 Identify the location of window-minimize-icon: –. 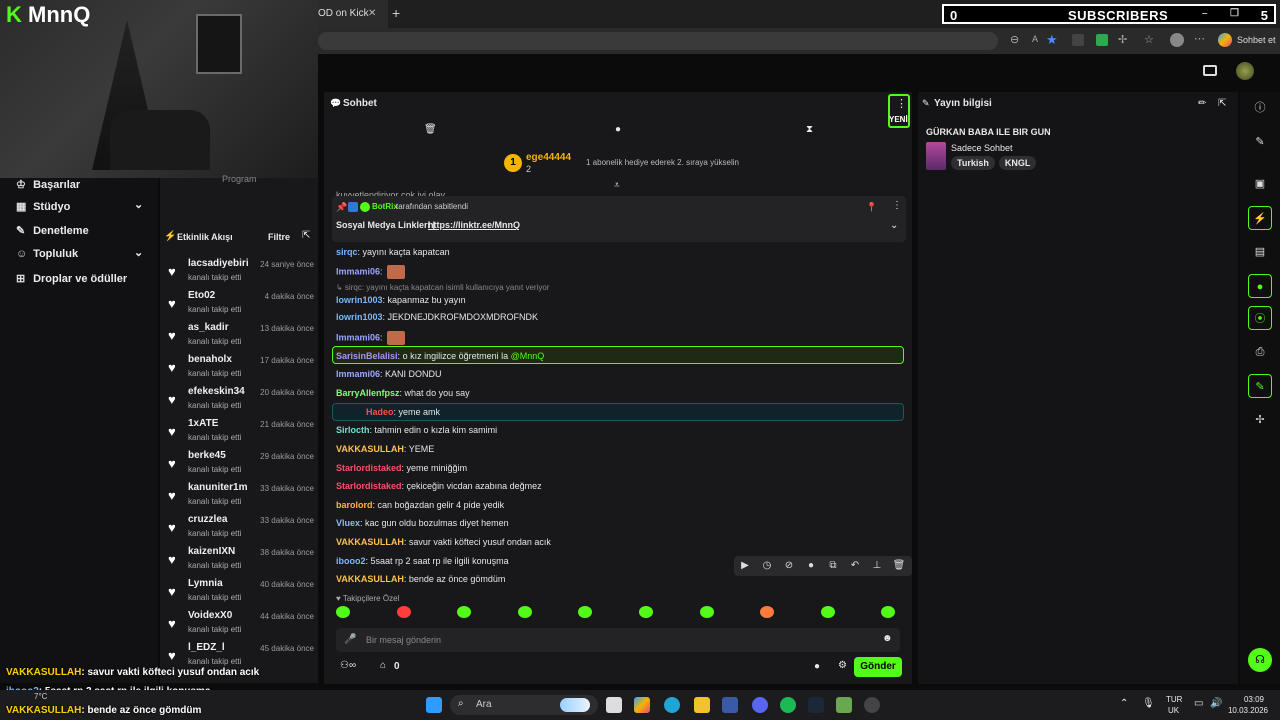
(1205, 13).